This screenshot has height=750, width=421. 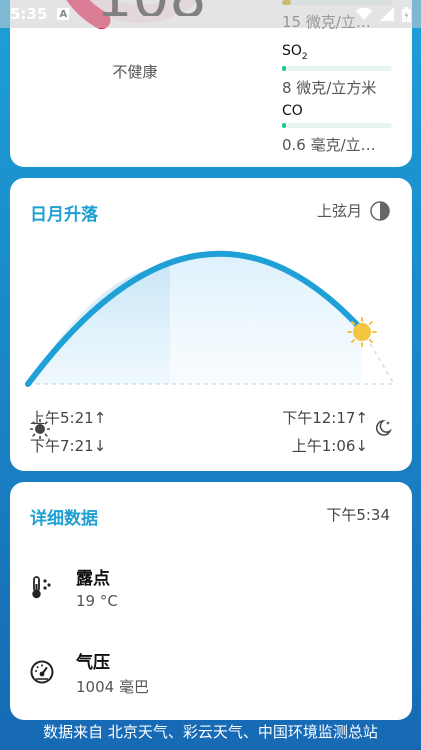 What do you see at coordinates (68, 418) in the screenshot?
I see `sunrise-time: 上午5:21↑` at bounding box center [68, 418].